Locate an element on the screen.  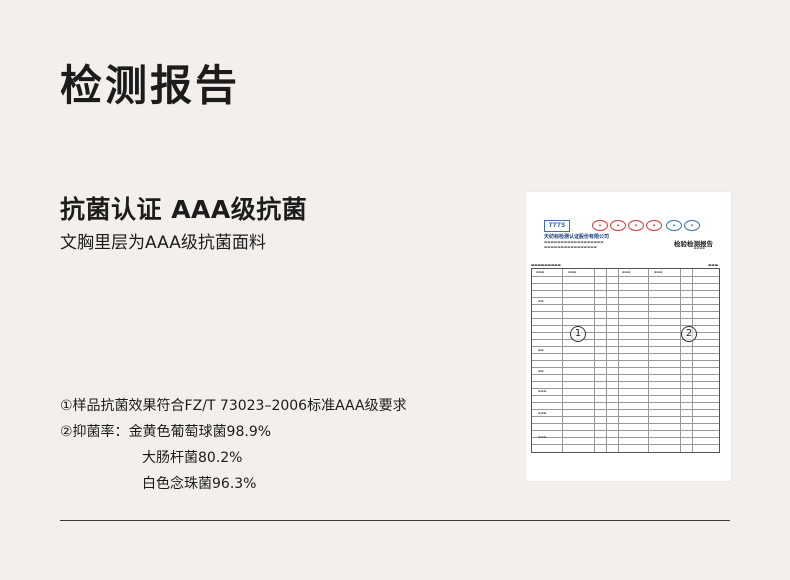
certification-description: 文胸里层为AAA级抗菌面料 is located at coordinates (163, 243).